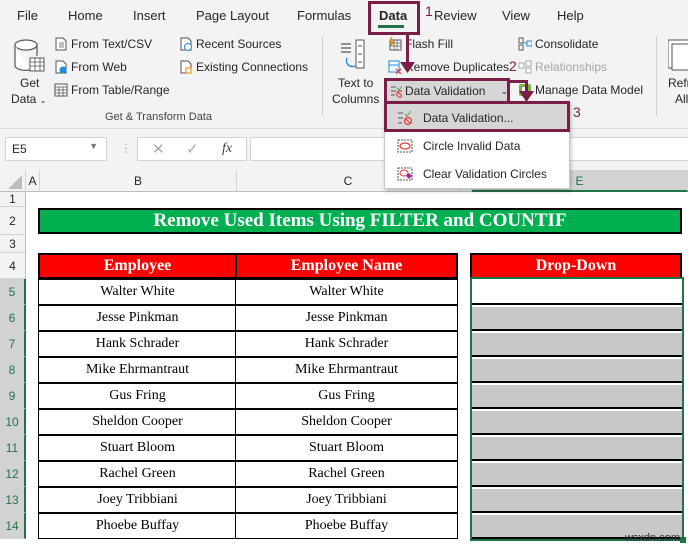 This screenshot has height=546, width=688. What do you see at coordinates (137, 474) in the screenshot?
I see `cell-employee: Rachel Green` at bounding box center [137, 474].